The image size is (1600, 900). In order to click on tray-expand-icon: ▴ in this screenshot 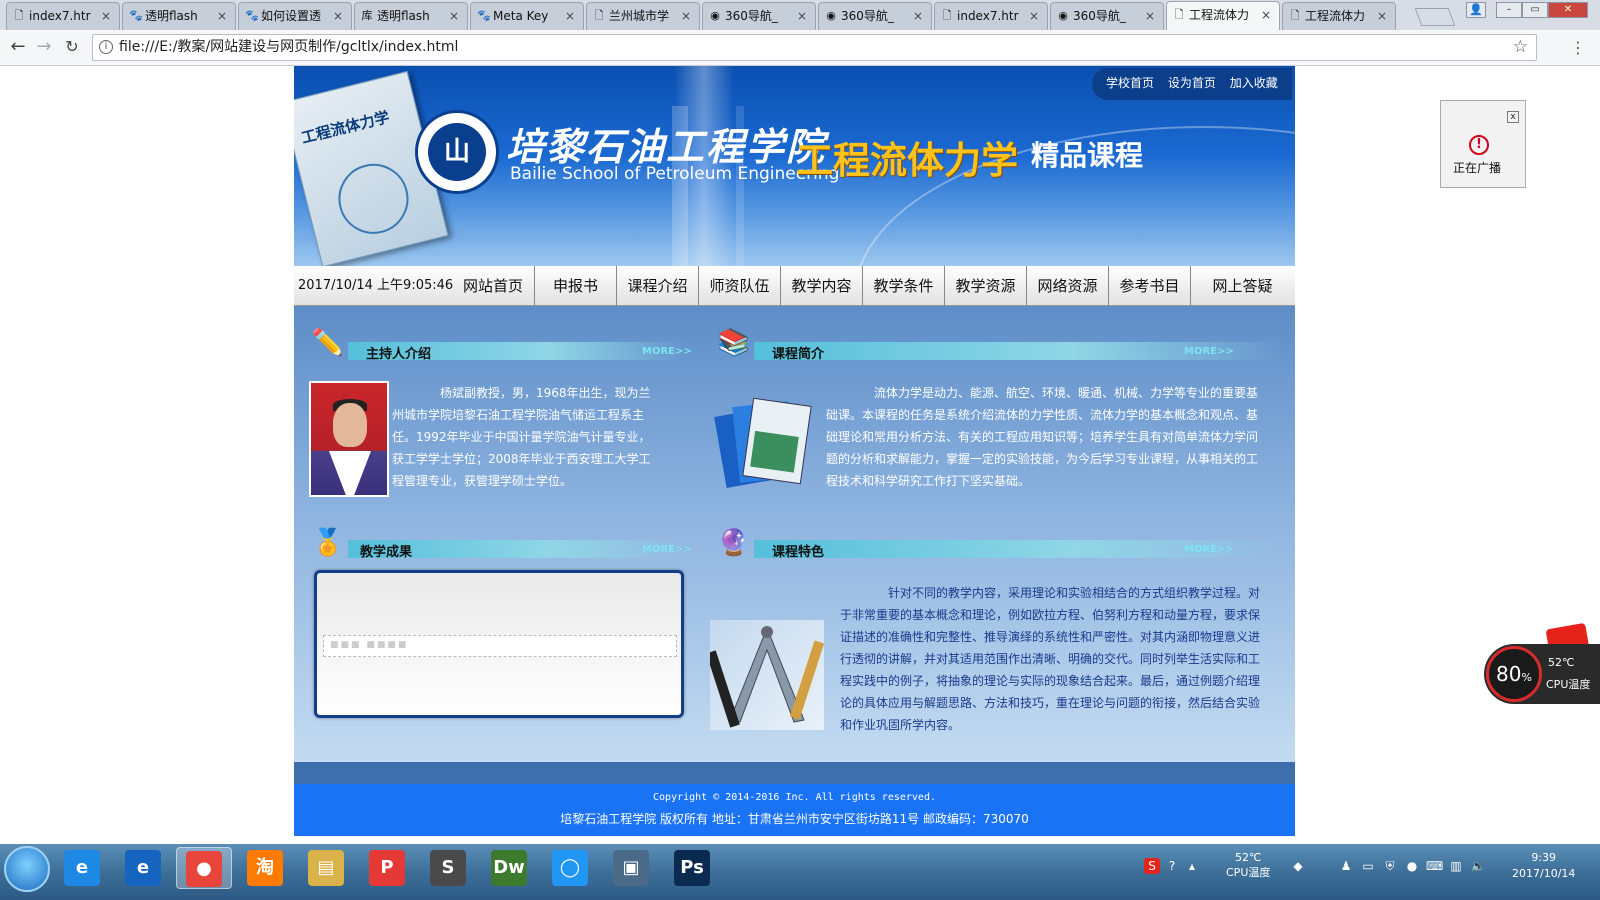, I will do `click(1192, 866)`.